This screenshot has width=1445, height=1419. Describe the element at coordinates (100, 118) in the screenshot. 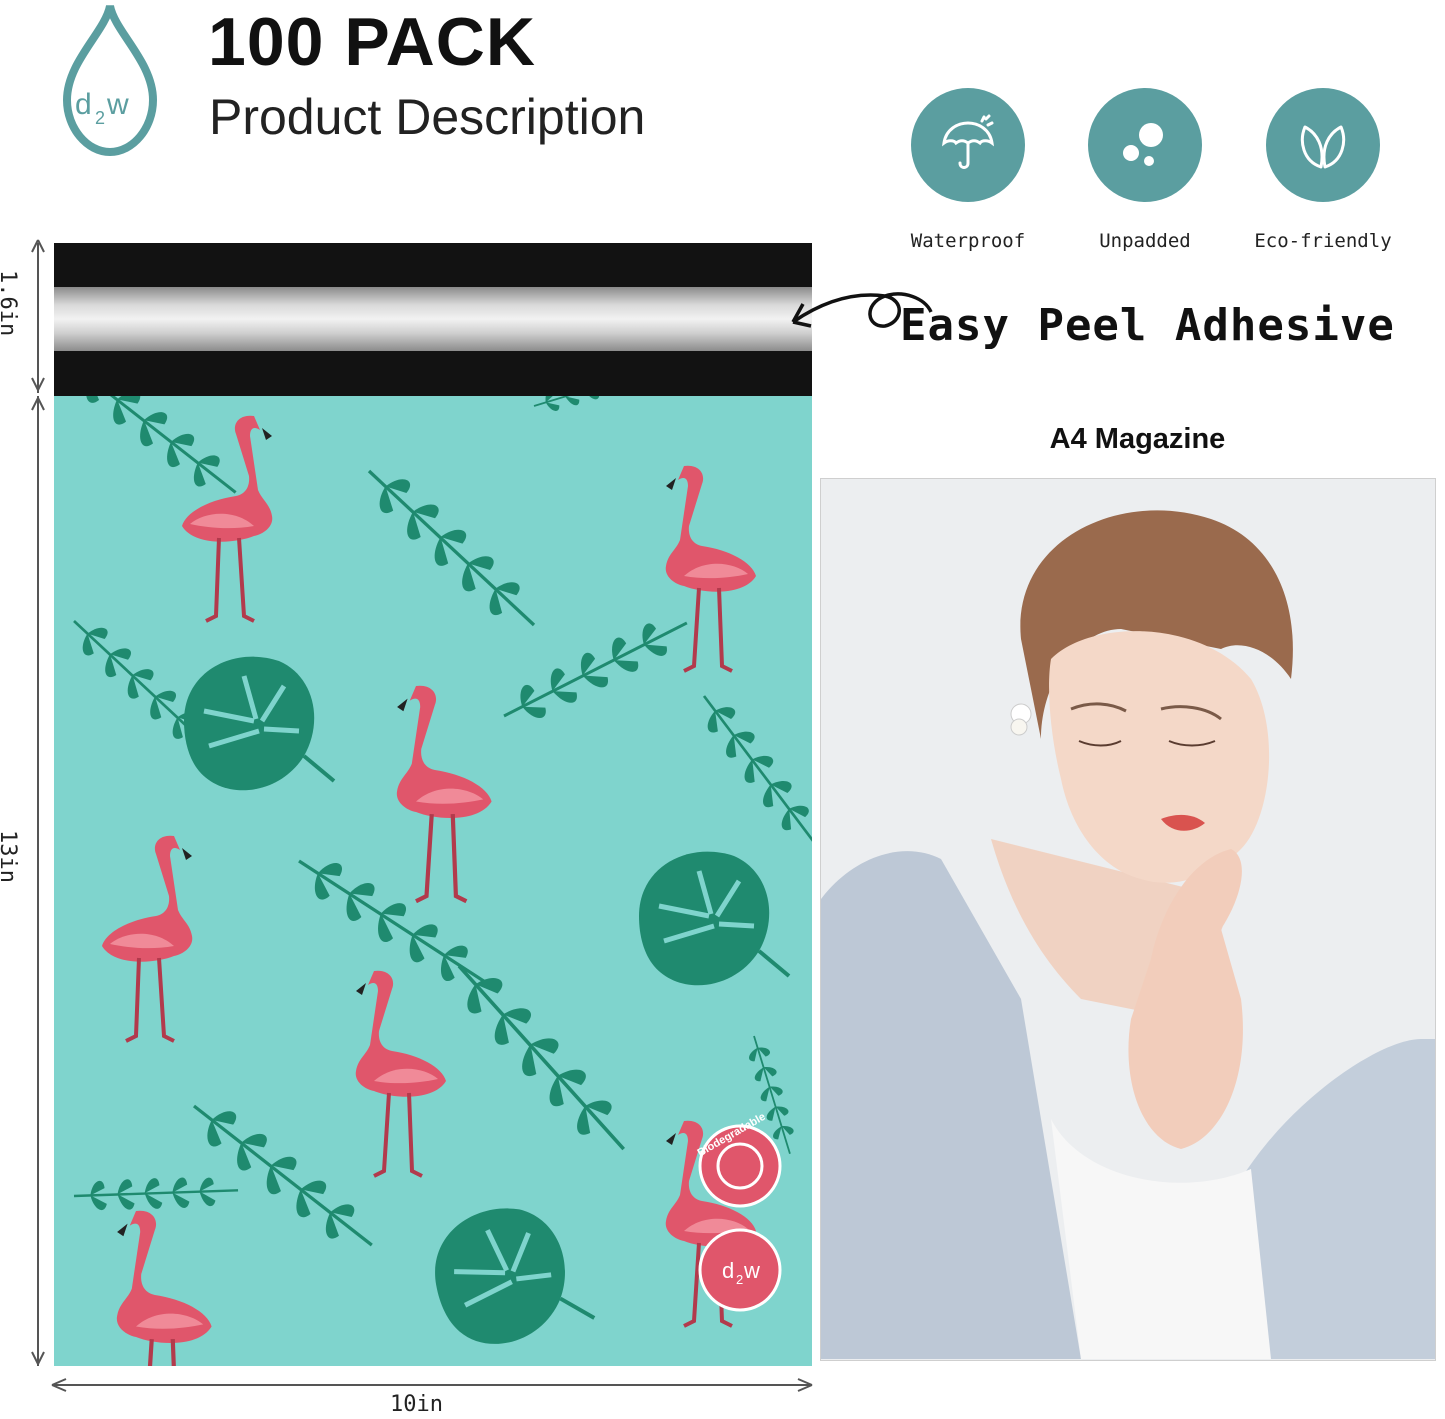

I see `logo-text-2: 2` at that location.